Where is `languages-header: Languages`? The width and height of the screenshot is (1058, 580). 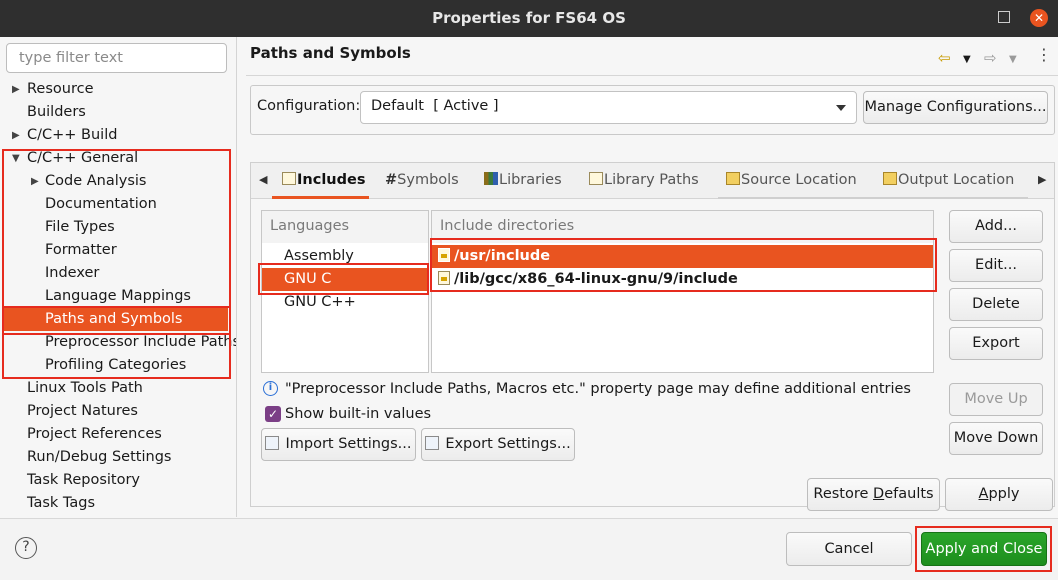
languages-header: Languages is located at coordinates (345, 227).